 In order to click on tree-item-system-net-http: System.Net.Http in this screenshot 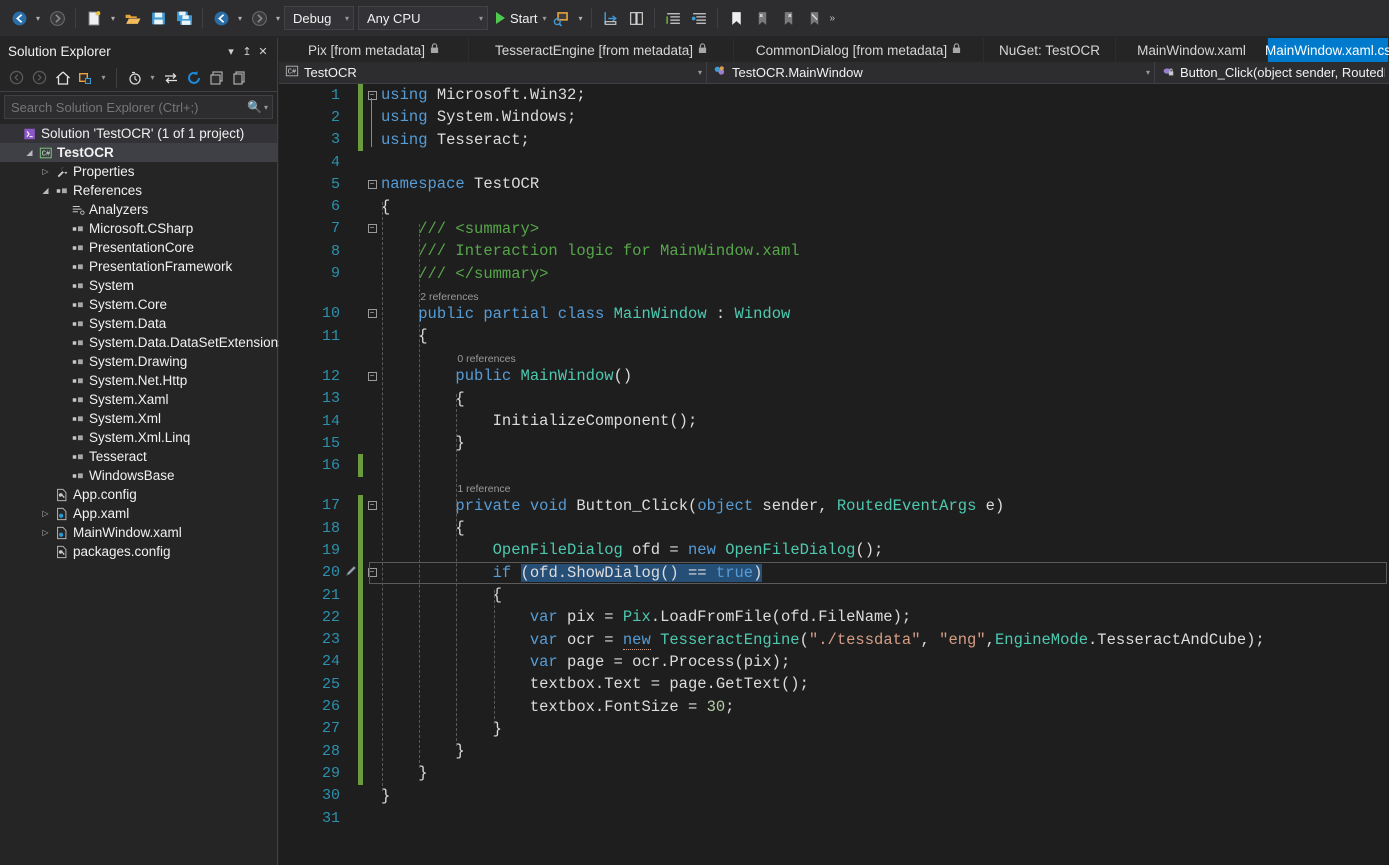, I will do `click(138, 380)`.